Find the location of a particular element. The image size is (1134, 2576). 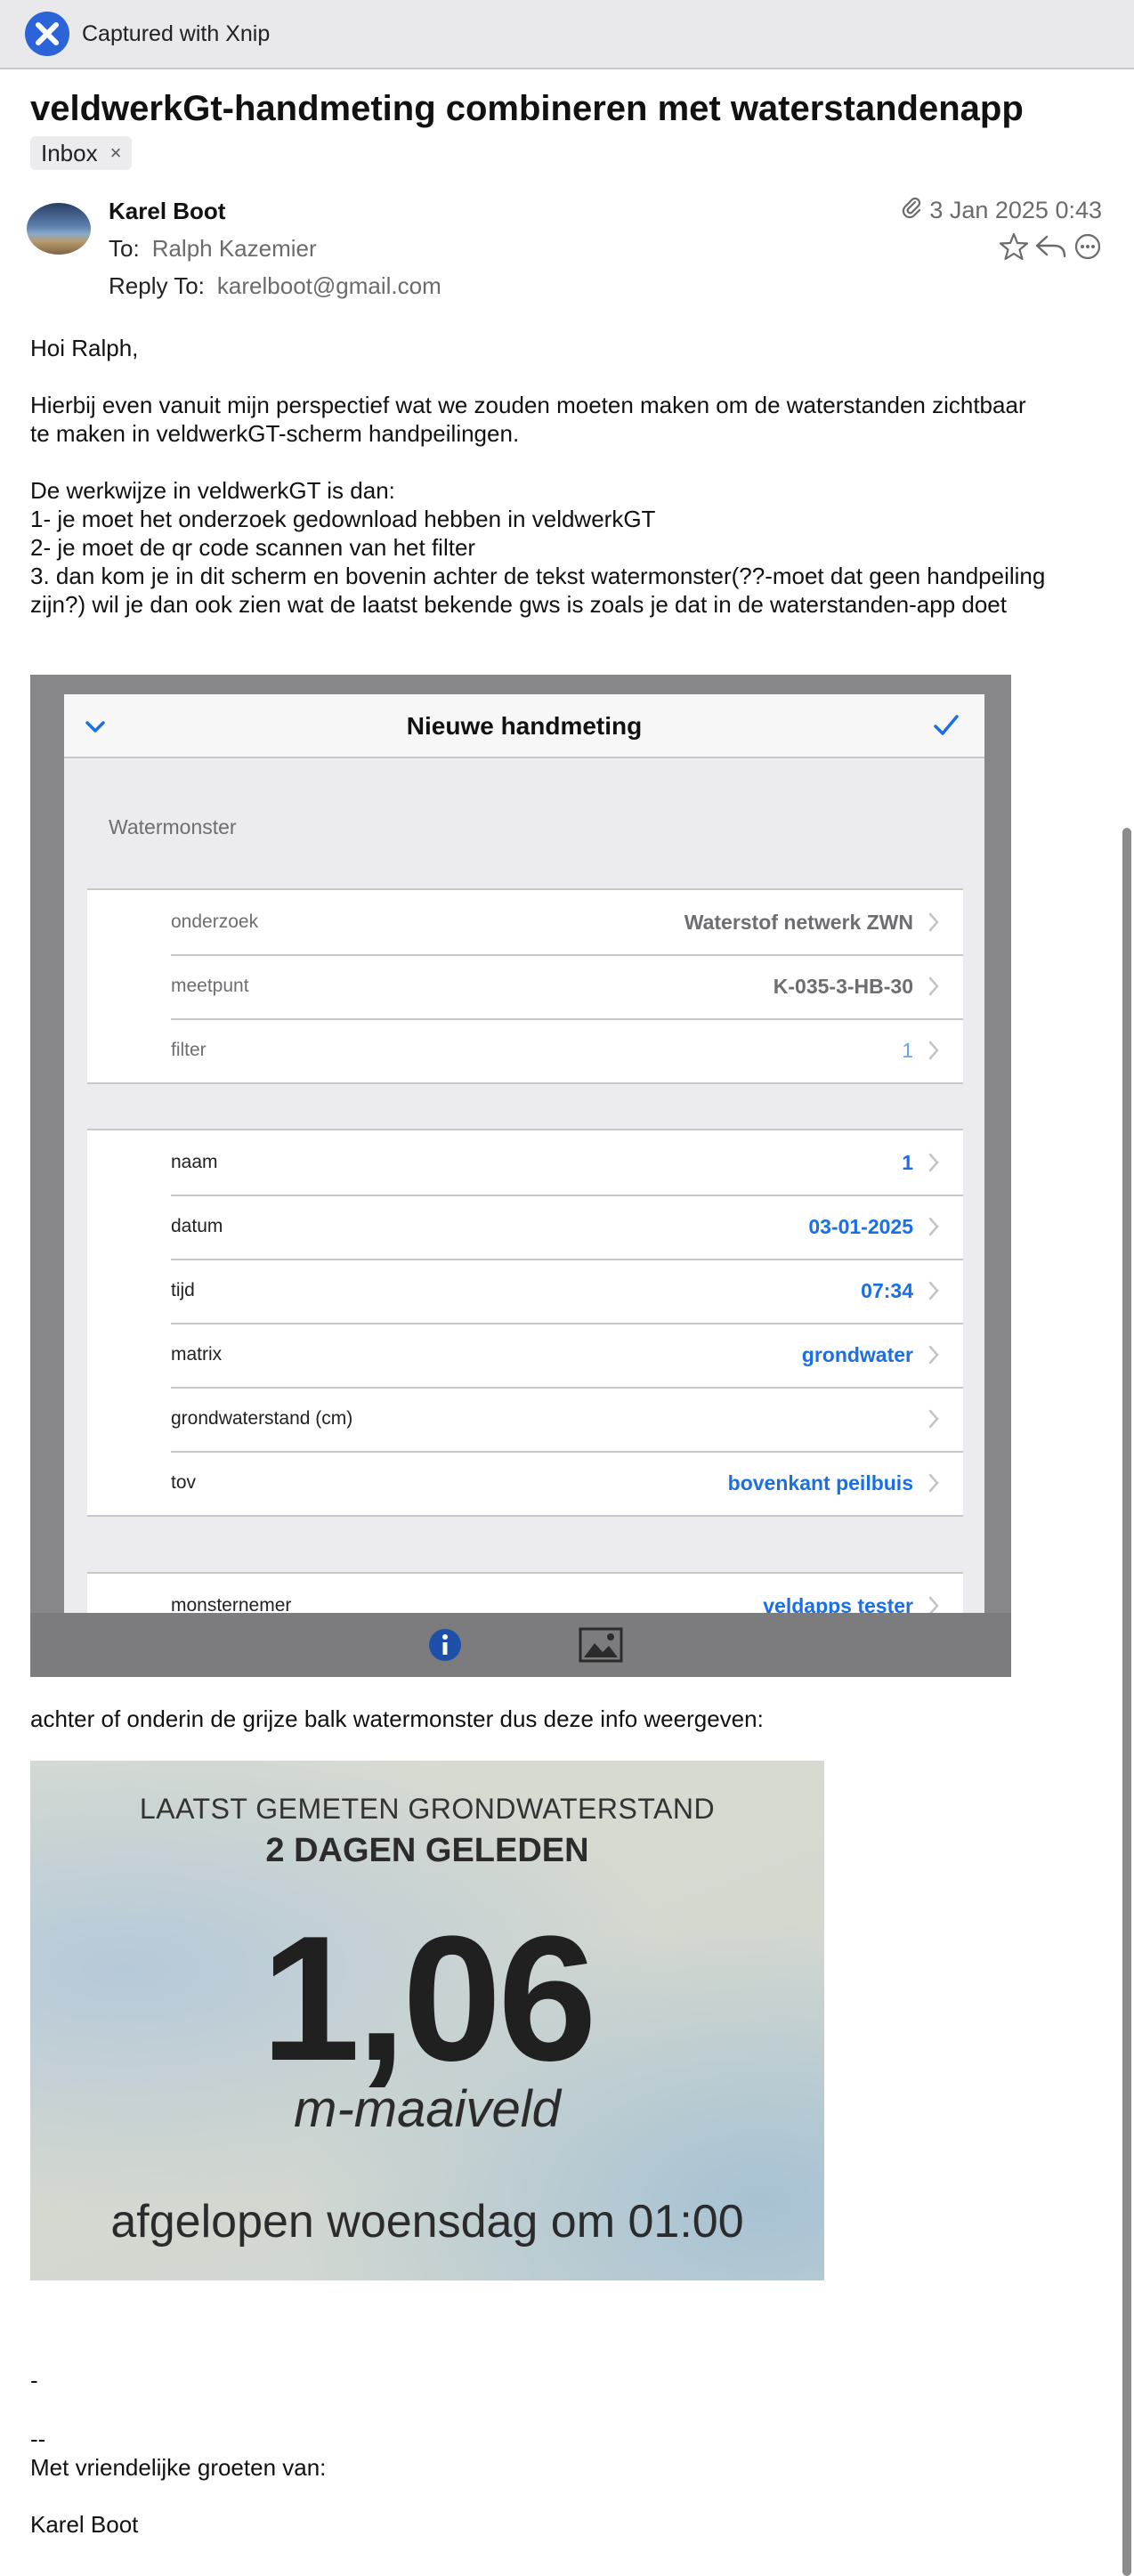

mailbox-tag-label: Inbox is located at coordinates (69, 152).